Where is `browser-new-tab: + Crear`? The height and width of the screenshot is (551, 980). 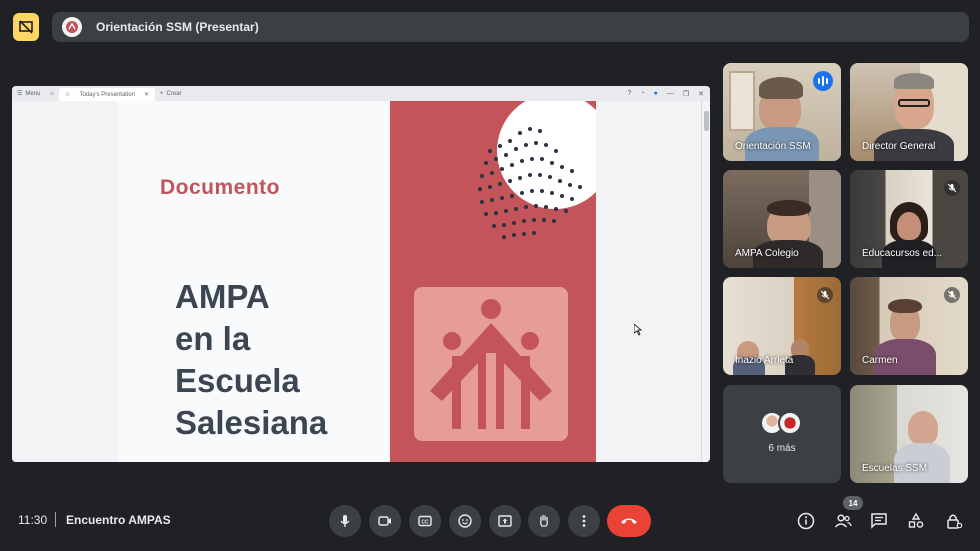
browser-new-tab: + Crear is located at coordinates (171, 93).